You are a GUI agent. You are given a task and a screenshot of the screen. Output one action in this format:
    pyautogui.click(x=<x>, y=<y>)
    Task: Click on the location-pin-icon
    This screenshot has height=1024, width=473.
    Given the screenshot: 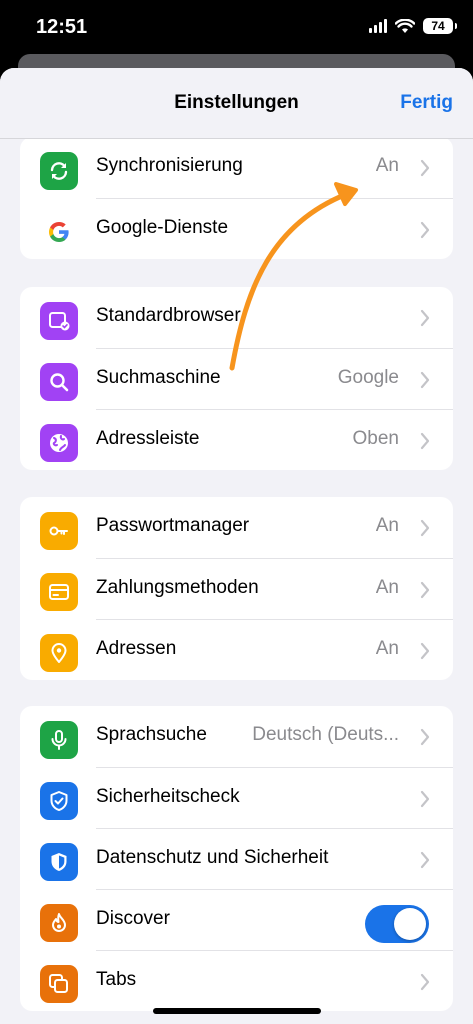 What is the action you would take?
    pyautogui.click(x=59, y=653)
    